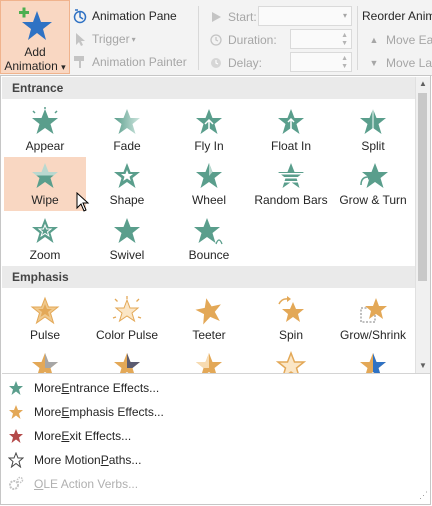 This screenshot has width=432, height=506. What do you see at coordinates (35, 66) in the screenshot?
I see `add-animation-label-2: Animation ▾` at bounding box center [35, 66].